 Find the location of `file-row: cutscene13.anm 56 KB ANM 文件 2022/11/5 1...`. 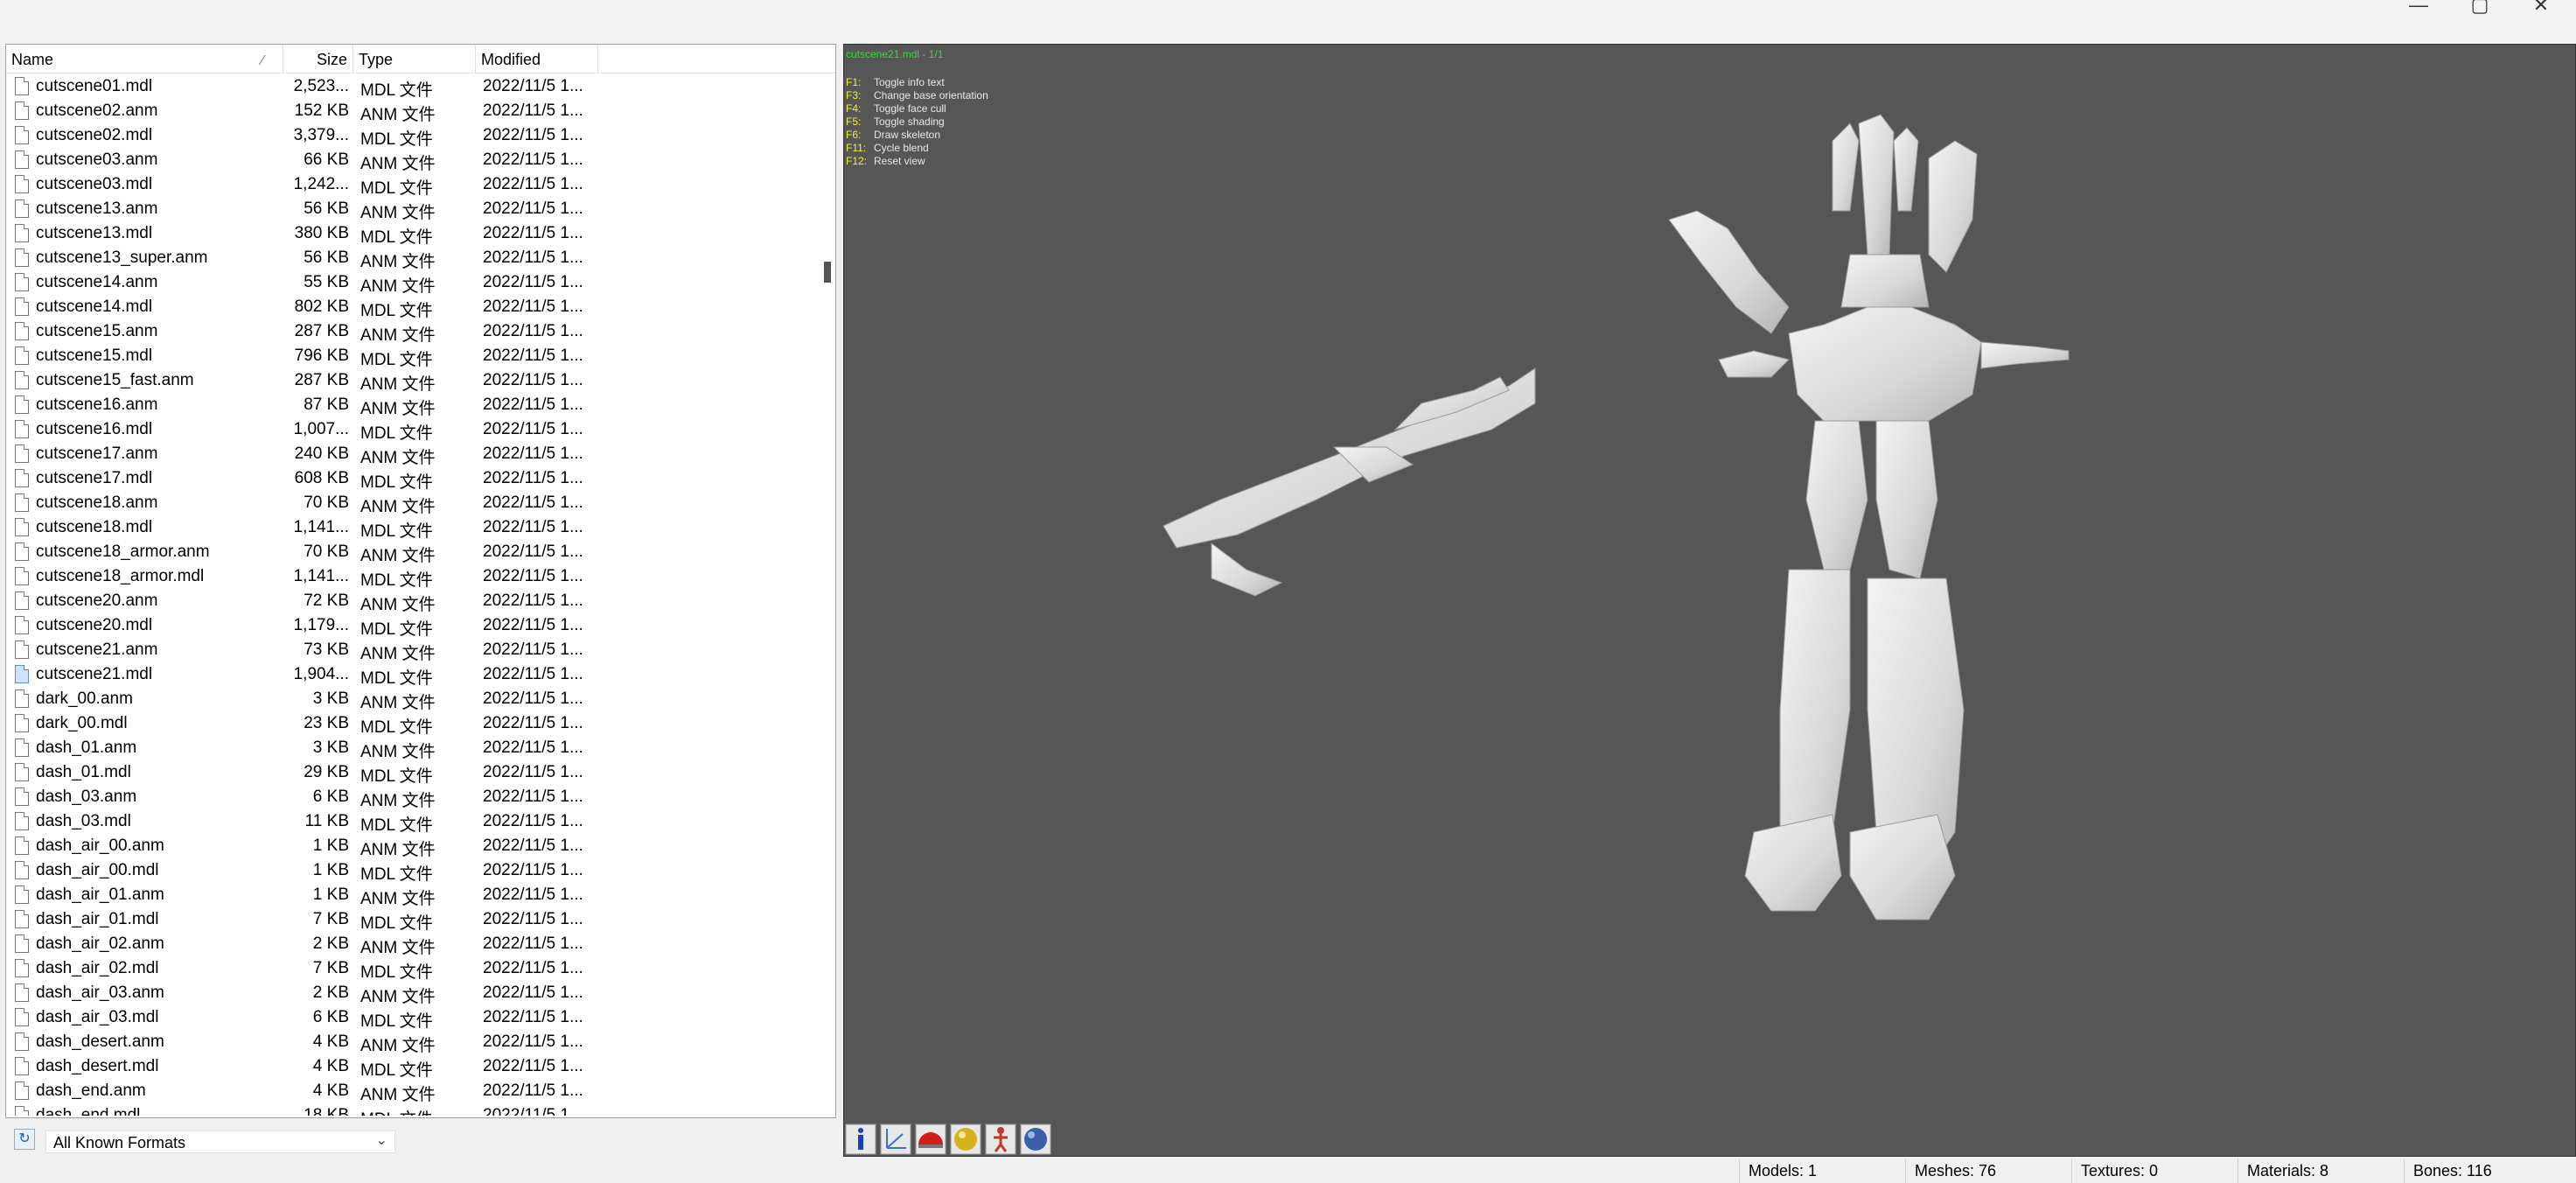

file-row: cutscene13.anm 56 KB ANM 文件 2022/11/5 1... is located at coordinates (413, 209).